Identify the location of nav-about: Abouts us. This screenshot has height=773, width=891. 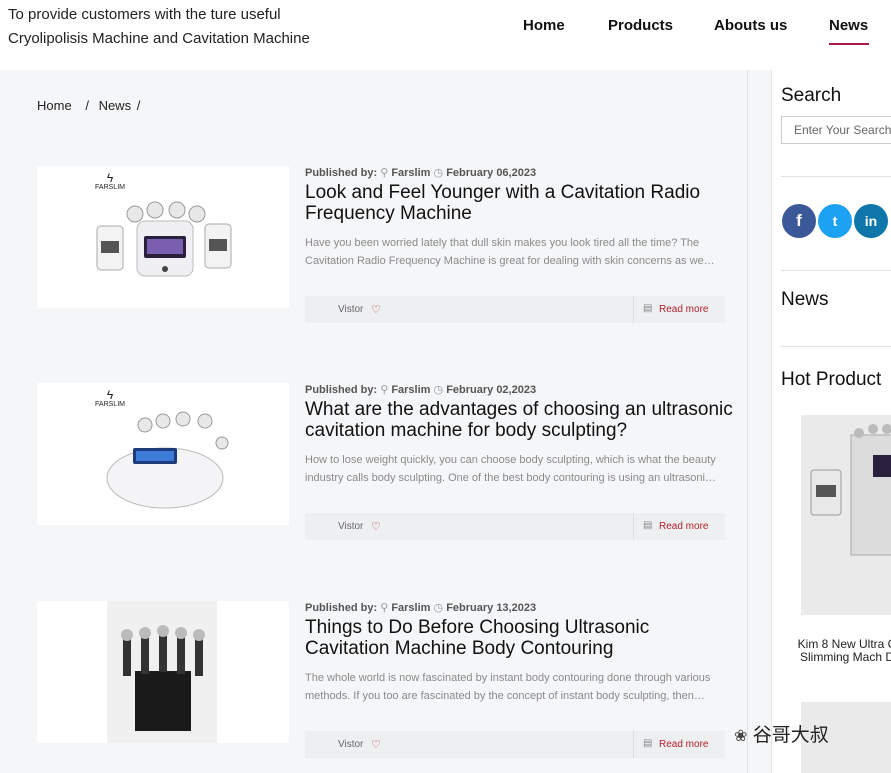
(750, 25).